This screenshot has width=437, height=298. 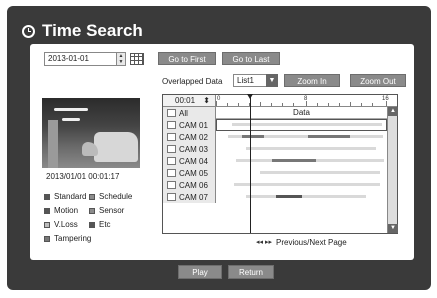 What do you see at coordinates (250, 164) in the screenshot?
I see `playback-cursor` at bounding box center [250, 164].